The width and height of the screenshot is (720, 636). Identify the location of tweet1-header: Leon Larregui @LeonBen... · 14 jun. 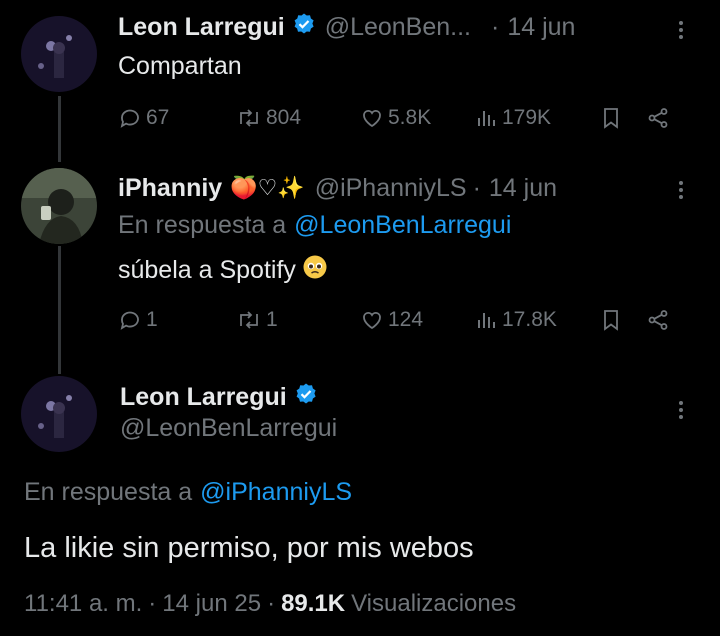
(346, 27).